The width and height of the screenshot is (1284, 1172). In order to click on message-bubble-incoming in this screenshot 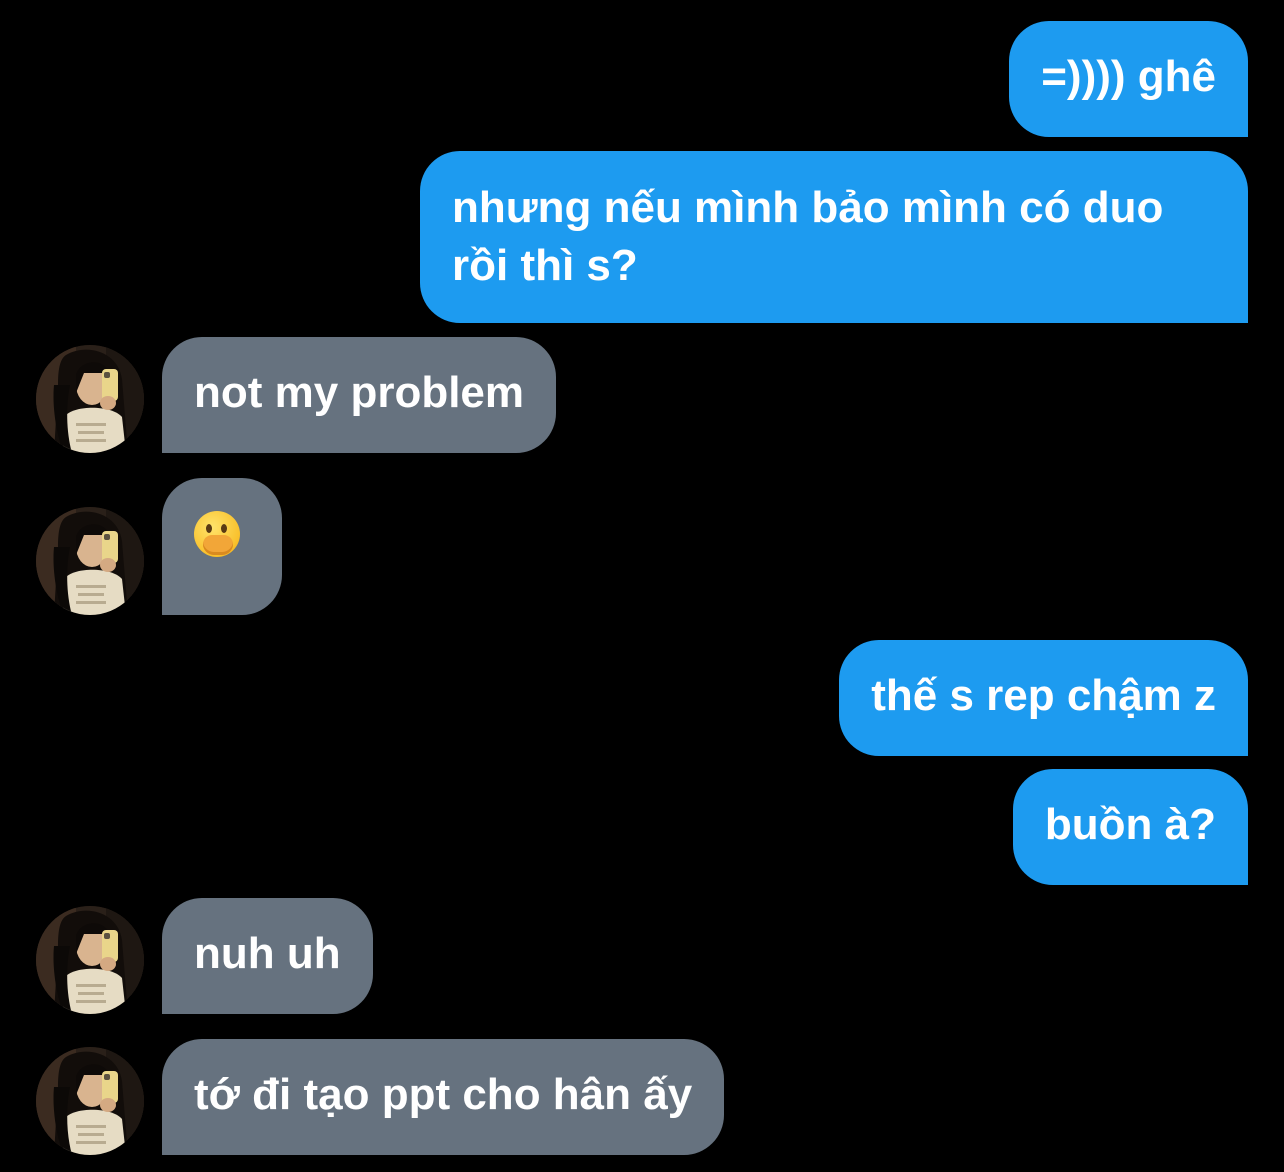, I will do `click(222, 546)`.